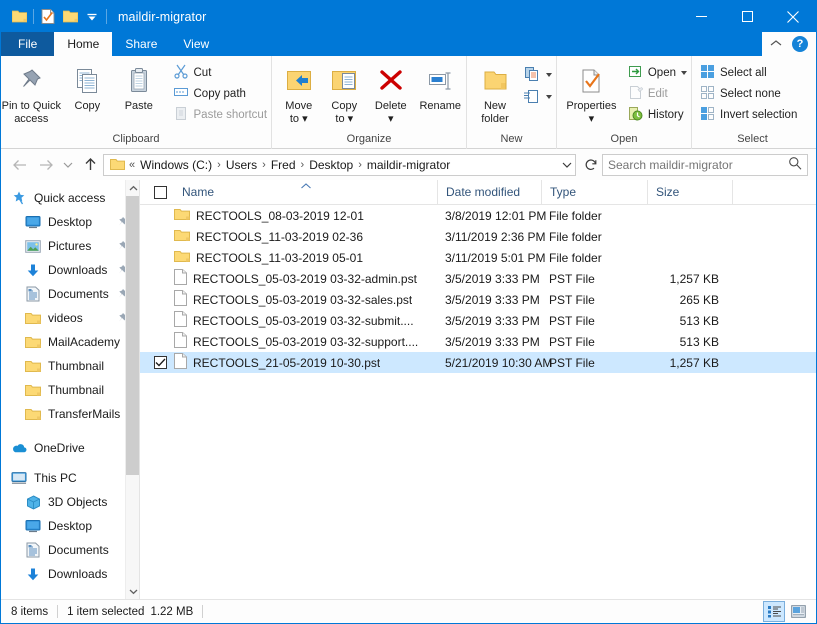 This screenshot has width=817, height=624. What do you see at coordinates (747, 16) in the screenshot?
I see `maximize-button` at bounding box center [747, 16].